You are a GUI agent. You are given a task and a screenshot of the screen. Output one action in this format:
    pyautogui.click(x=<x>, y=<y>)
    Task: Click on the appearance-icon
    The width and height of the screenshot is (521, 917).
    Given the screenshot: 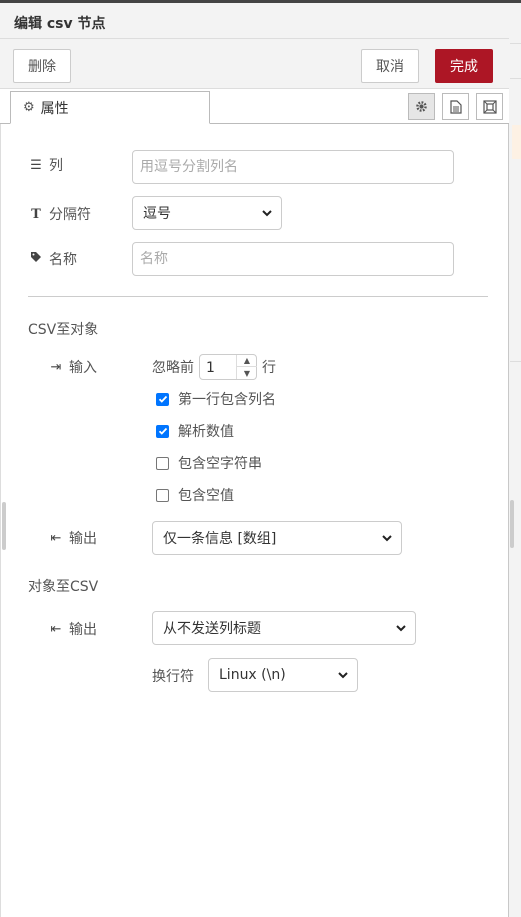 What is the action you would take?
    pyautogui.click(x=489, y=106)
    